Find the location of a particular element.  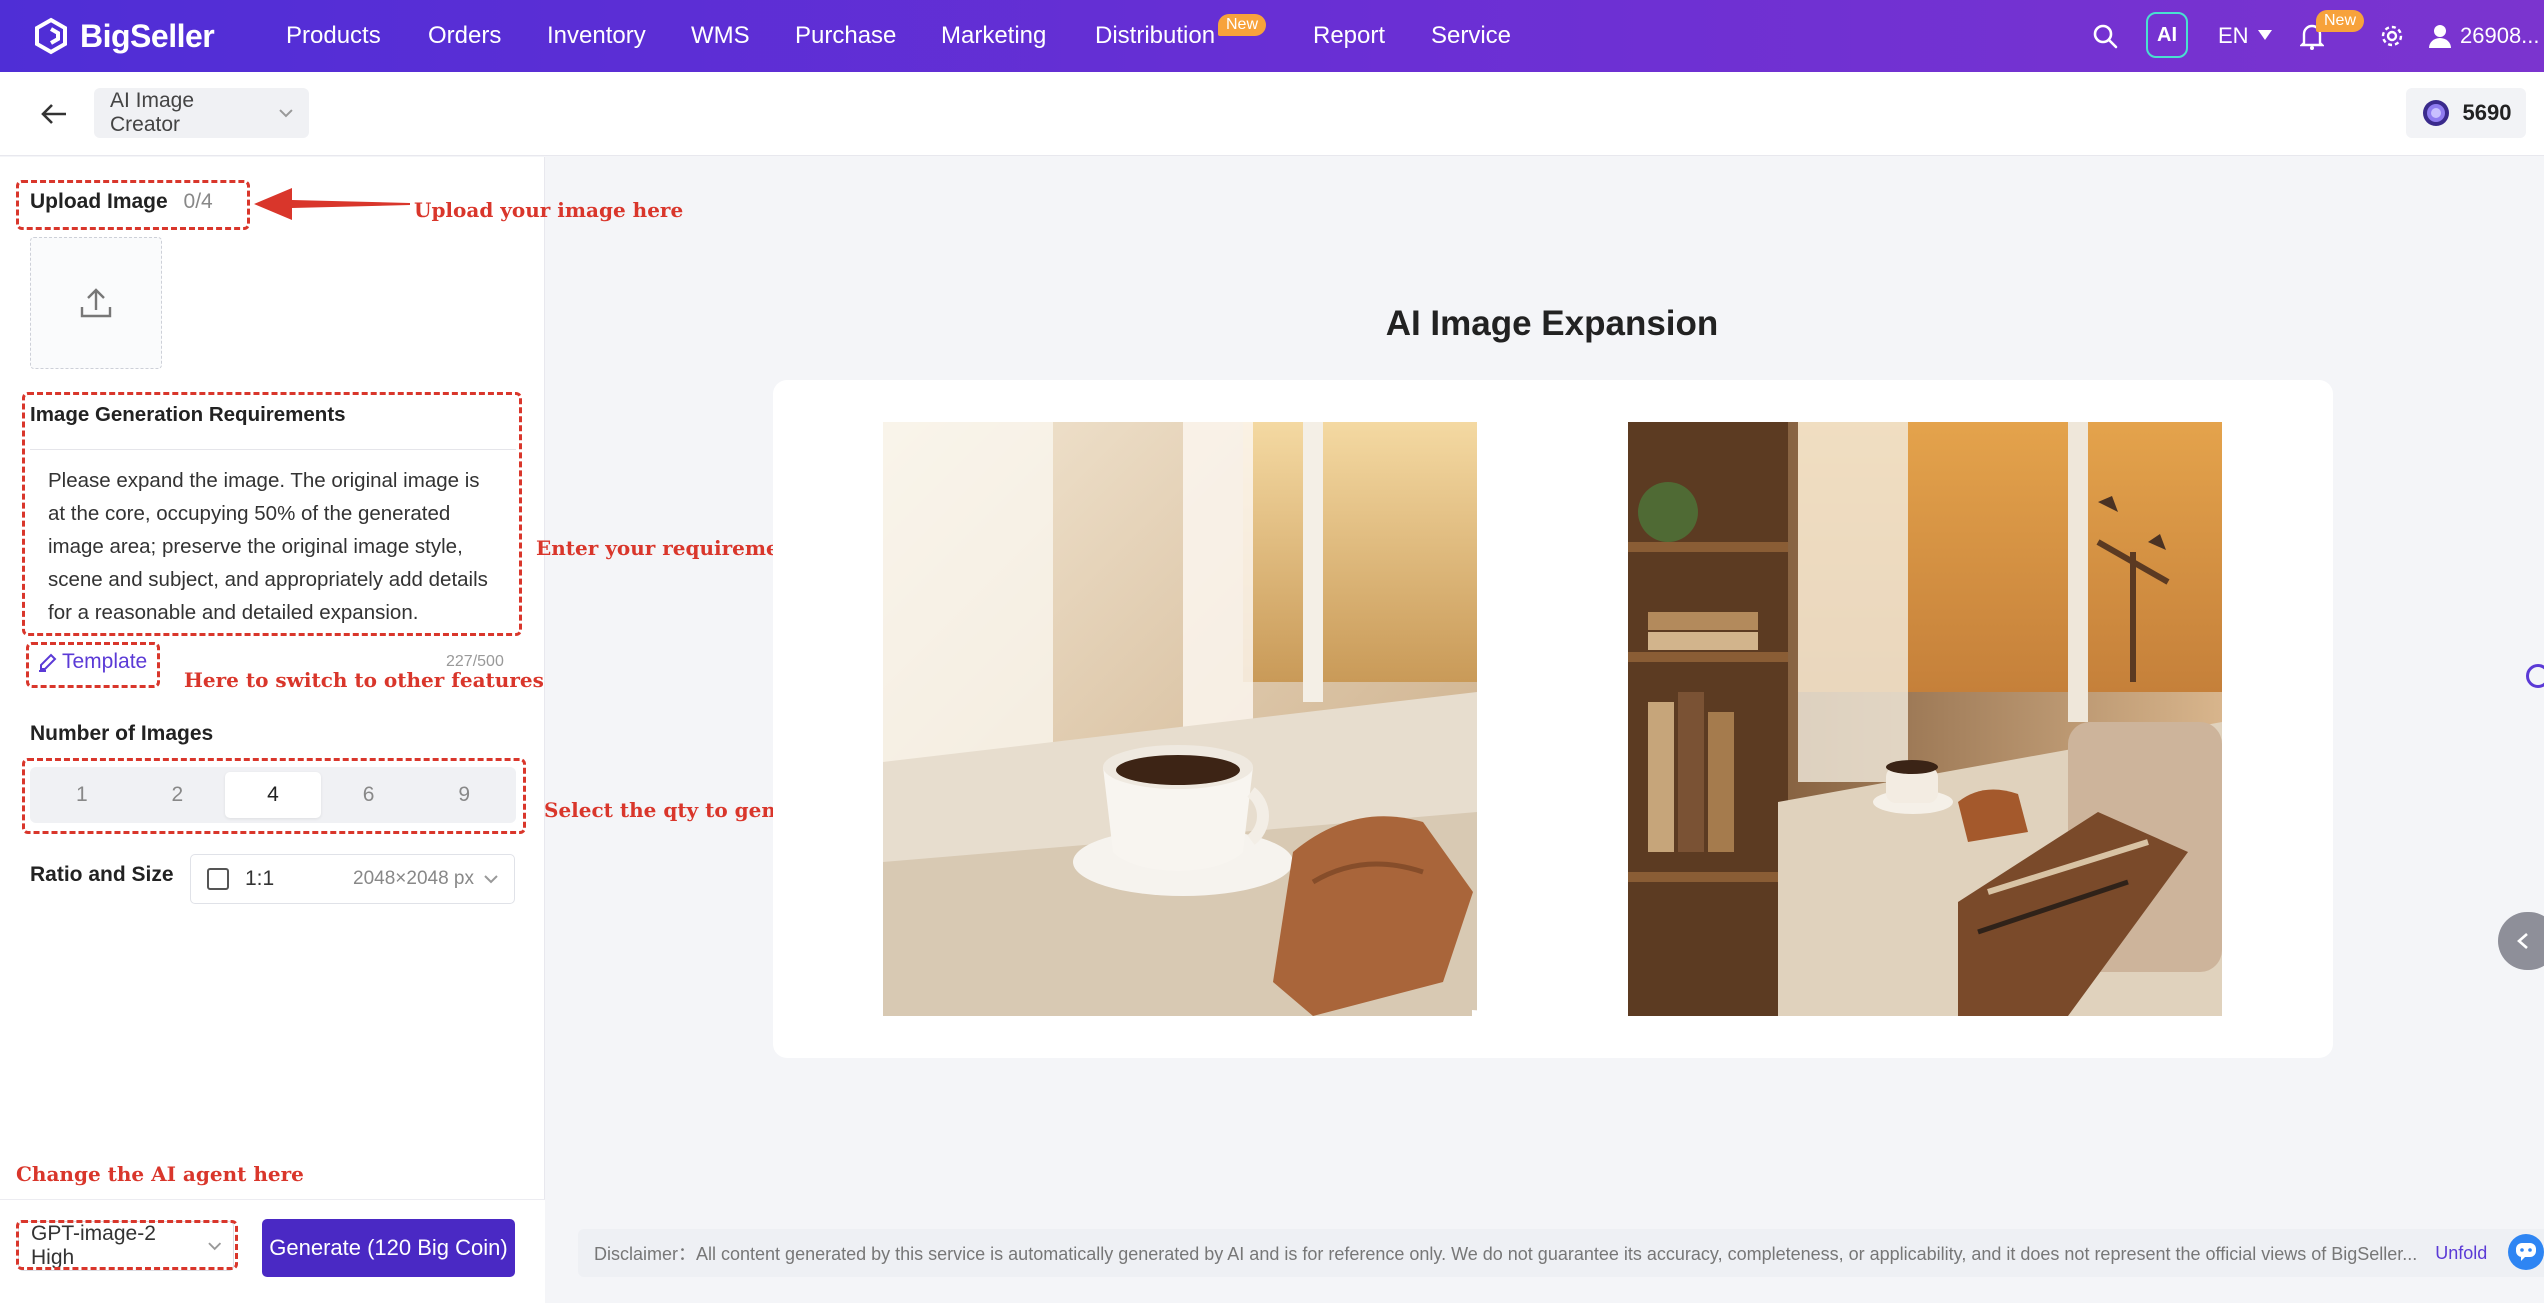

brand-logo: BigSeller is located at coordinates (123, 36).